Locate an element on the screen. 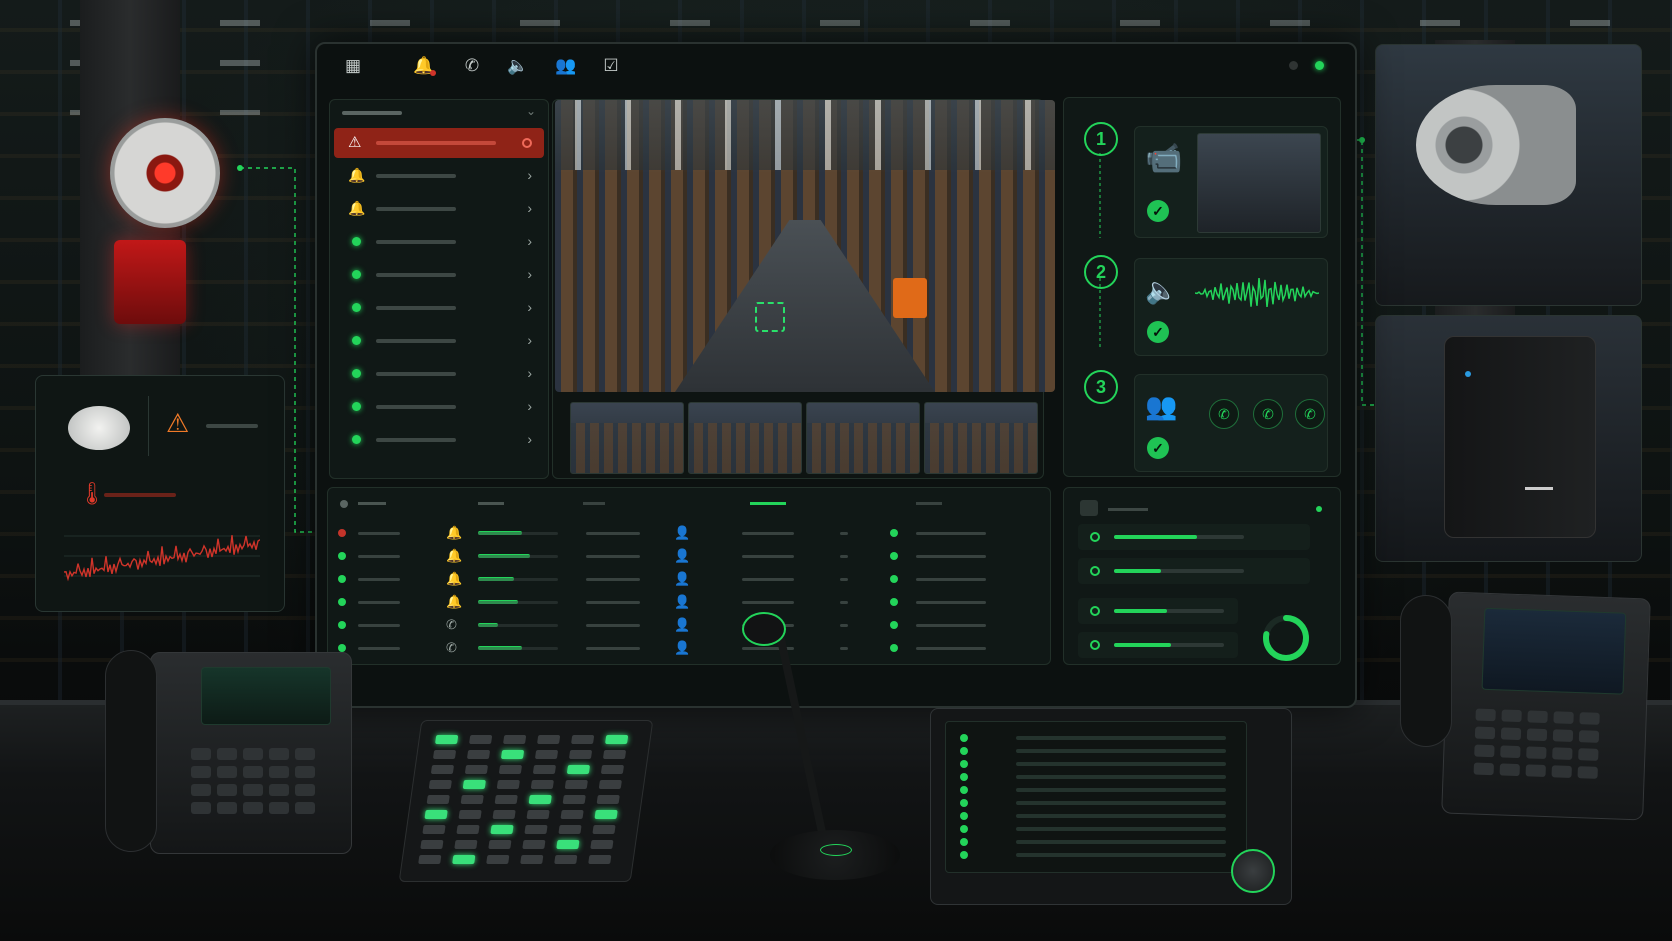 The width and height of the screenshot is (1672, 941). step-2-card: 🔈 ✓ is located at coordinates (1231, 307).